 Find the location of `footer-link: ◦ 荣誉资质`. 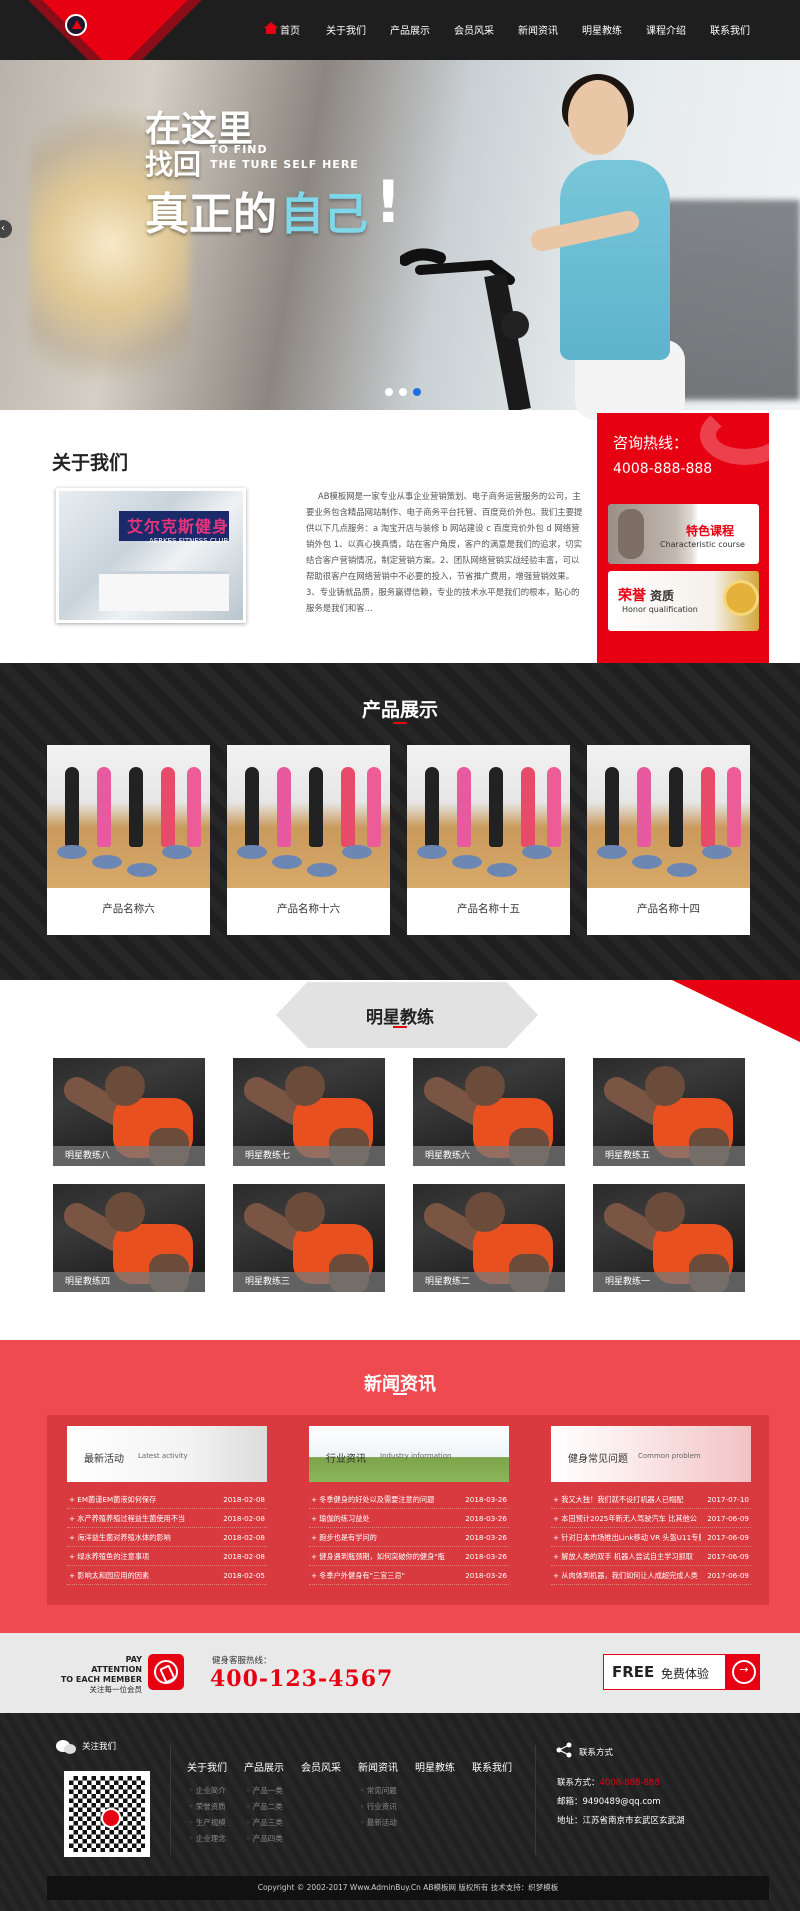

footer-link: ◦ 荣誉资质 is located at coordinates (207, 1807).